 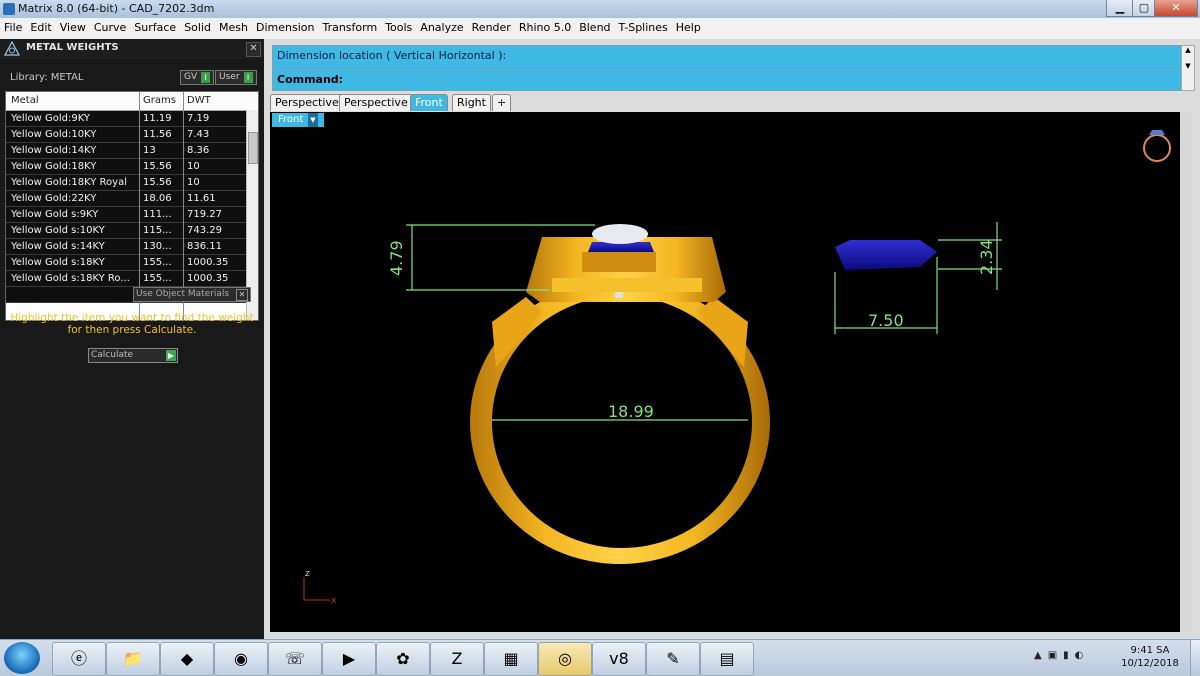 What do you see at coordinates (157, 134) in the screenshot?
I see `cell-grams: 11.56` at bounding box center [157, 134].